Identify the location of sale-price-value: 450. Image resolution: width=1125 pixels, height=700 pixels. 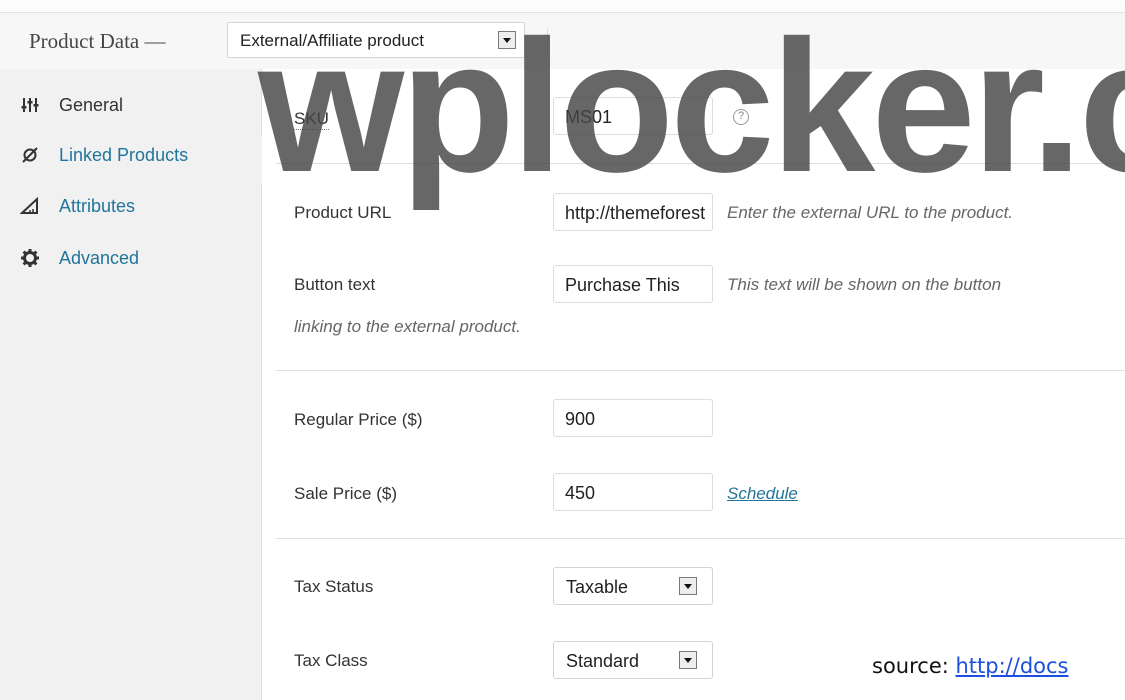
(580, 493).